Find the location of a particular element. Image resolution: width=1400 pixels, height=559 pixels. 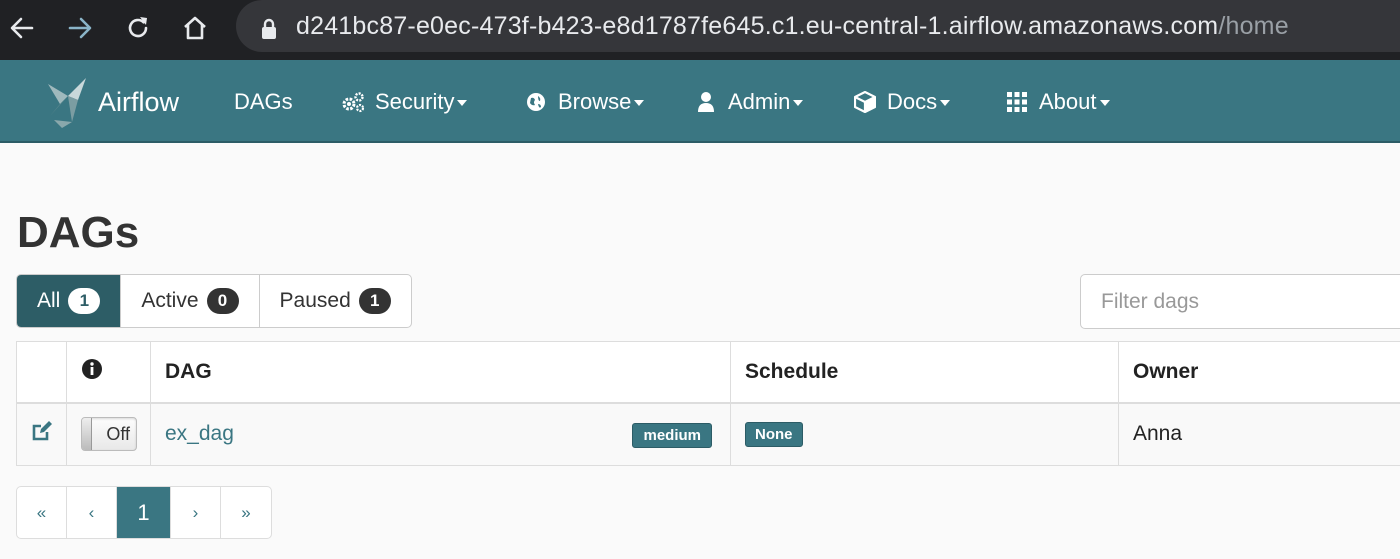

brand-link: Airflow is located at coordinates (108, 102).